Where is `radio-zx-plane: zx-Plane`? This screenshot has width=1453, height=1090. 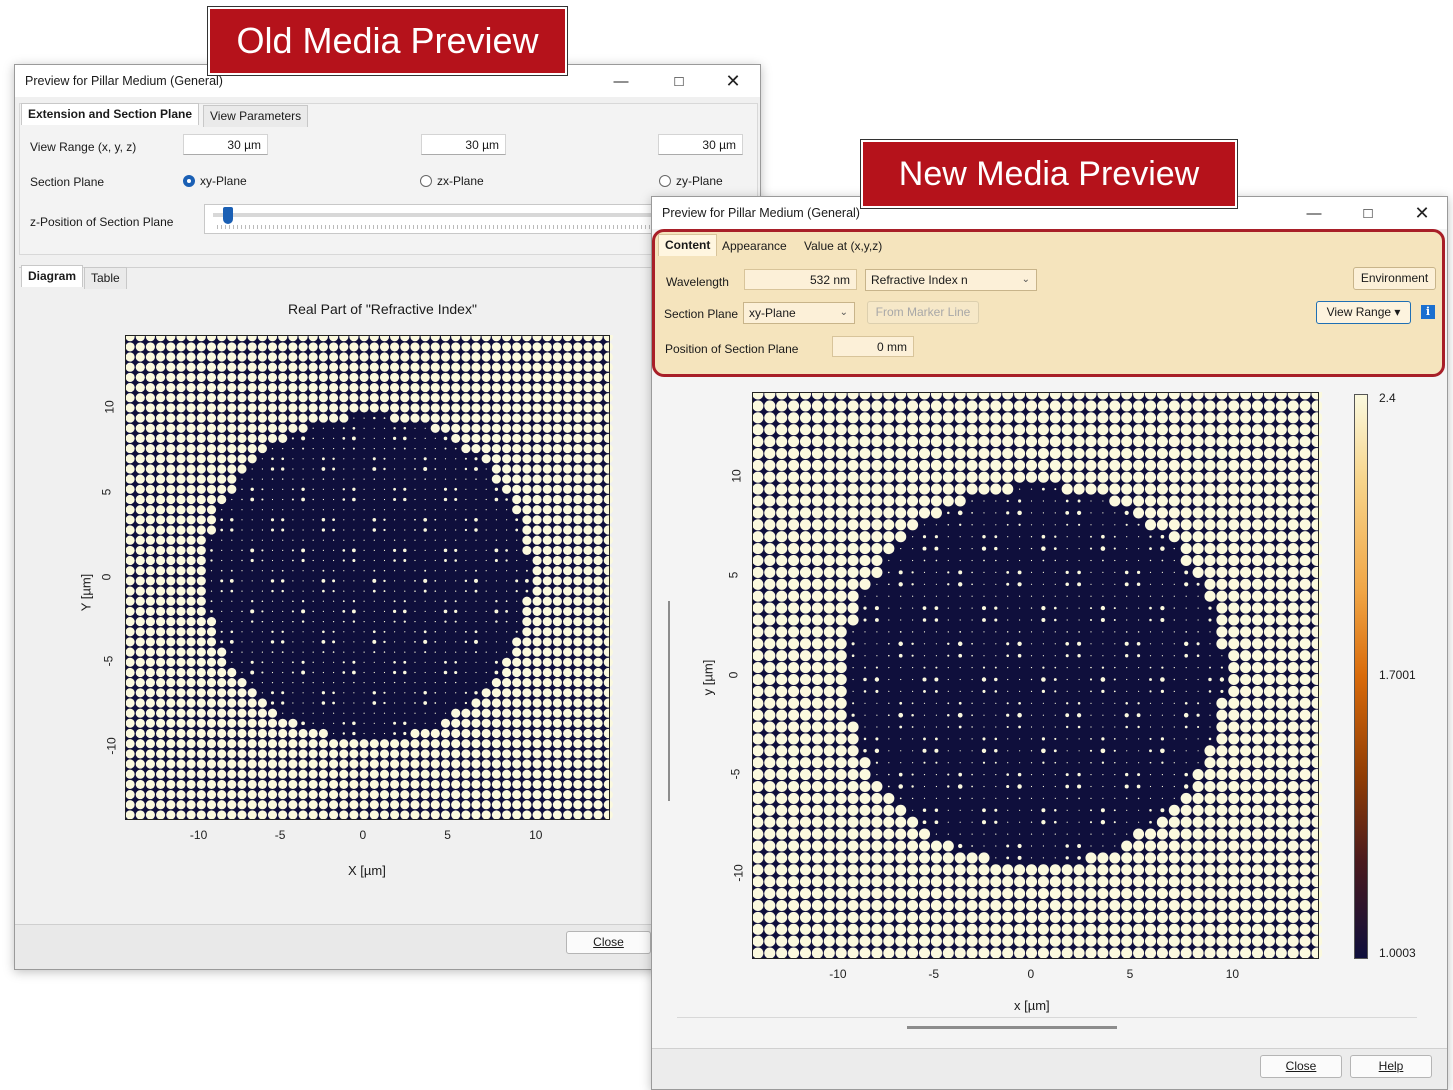
radio-zx-plane: zx-Plane is located at coordinates (452, 181).